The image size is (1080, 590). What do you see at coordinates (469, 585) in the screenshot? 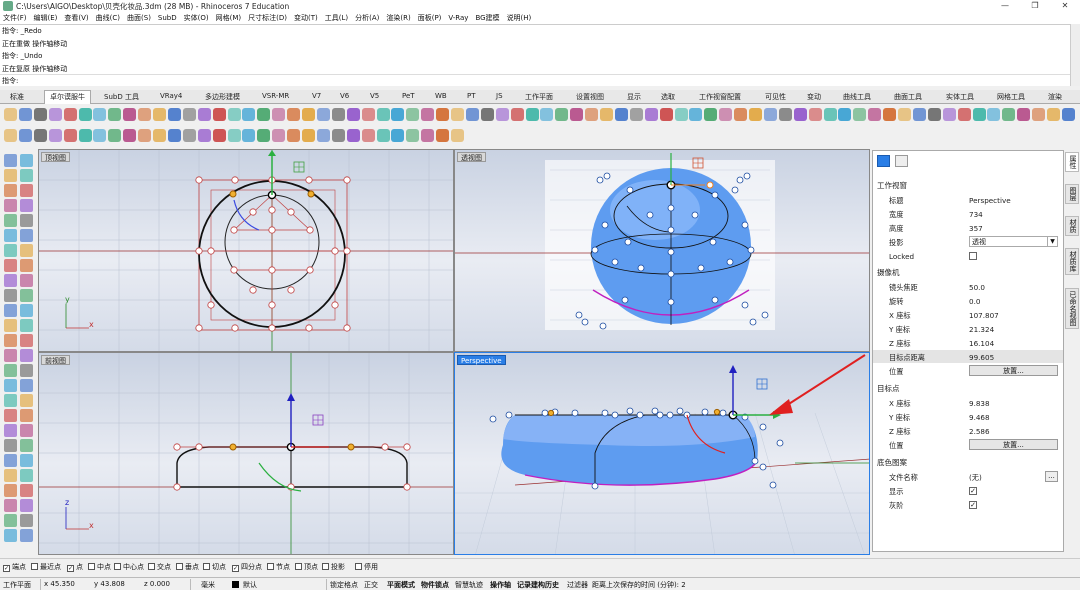
I see `smarttrack-toggle: 智慧轨迹` at bounding box center [469, 585].